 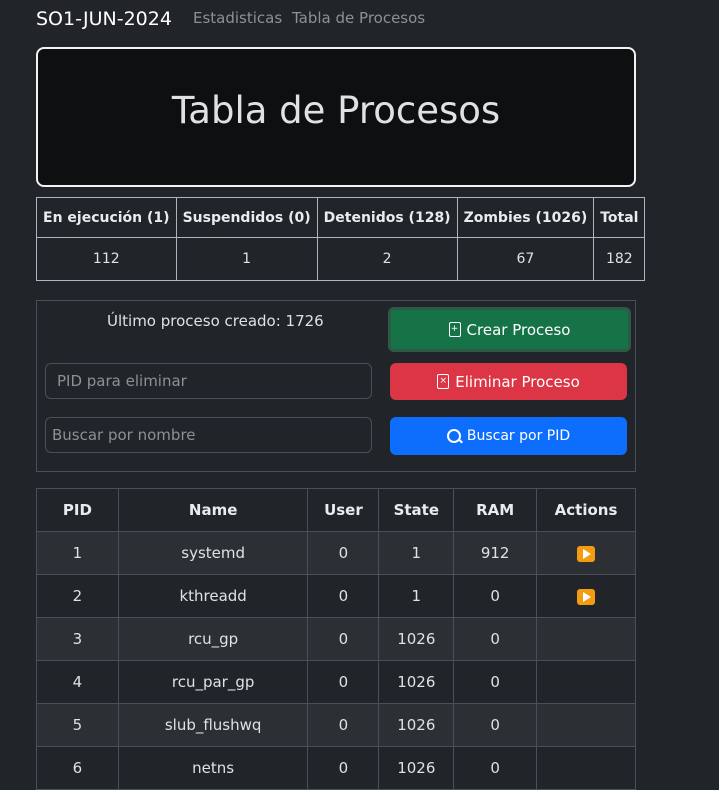 I want to click on table-row: 2 kthreadd 0 1 0, so click(x=336, y=596).